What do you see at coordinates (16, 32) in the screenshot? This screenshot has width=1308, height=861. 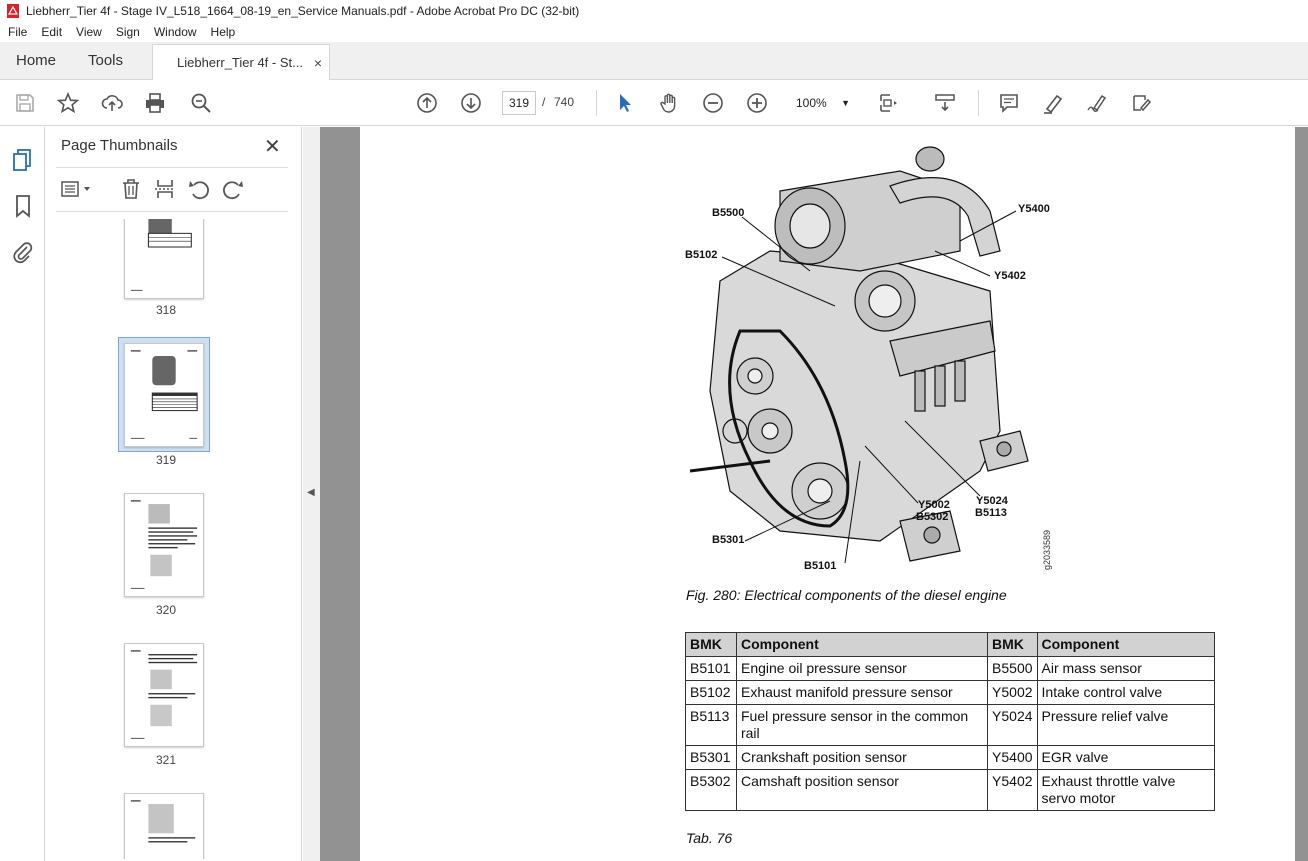 I see `menu-file: File` at bounding box center [16, 32].